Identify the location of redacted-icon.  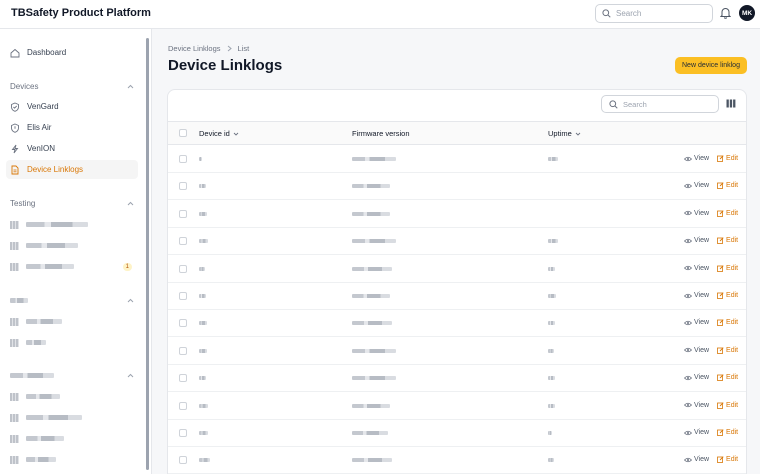
(14, 266).